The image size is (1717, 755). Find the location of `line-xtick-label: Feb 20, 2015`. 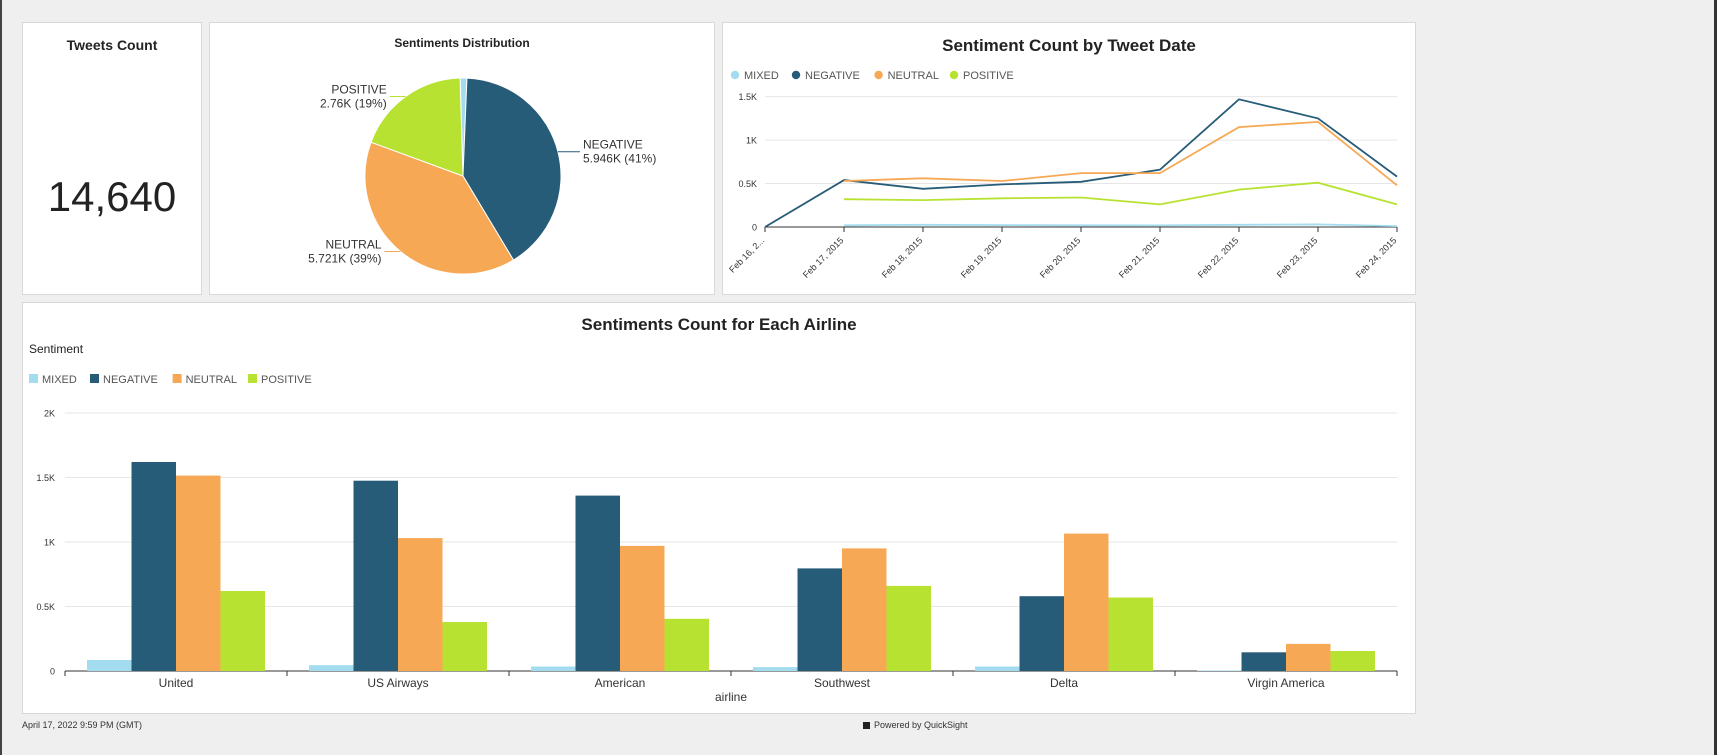

line-xtick-label: Feb 20, 2015 is located at coordinates (1060, 257).